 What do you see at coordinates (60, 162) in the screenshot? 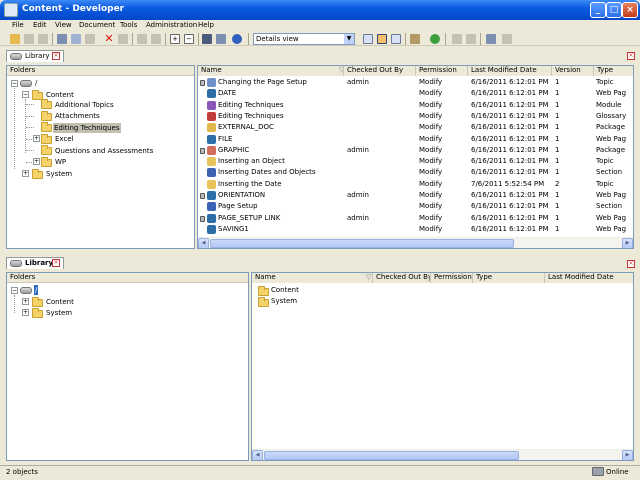
I see `tree-node-wp: WP` at bounding box center [60, 162].